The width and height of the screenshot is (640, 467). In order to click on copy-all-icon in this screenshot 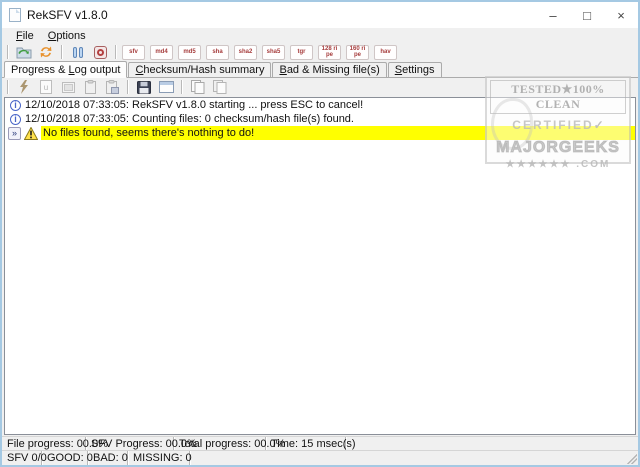, I will do `click(220, 87)`.